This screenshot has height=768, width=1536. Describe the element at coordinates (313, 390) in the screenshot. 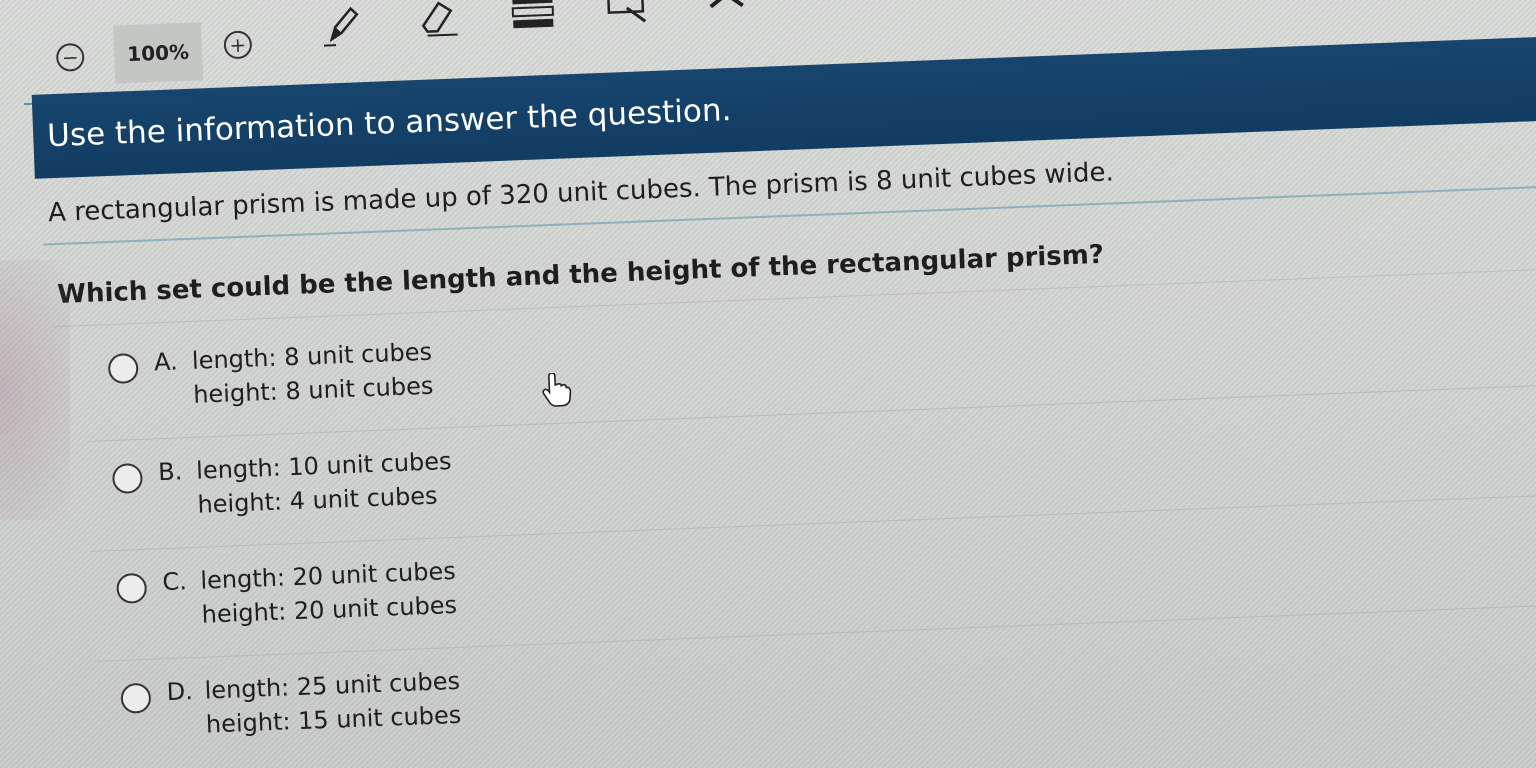

I see `choice-height: height: 8 unit cubes` at that location.